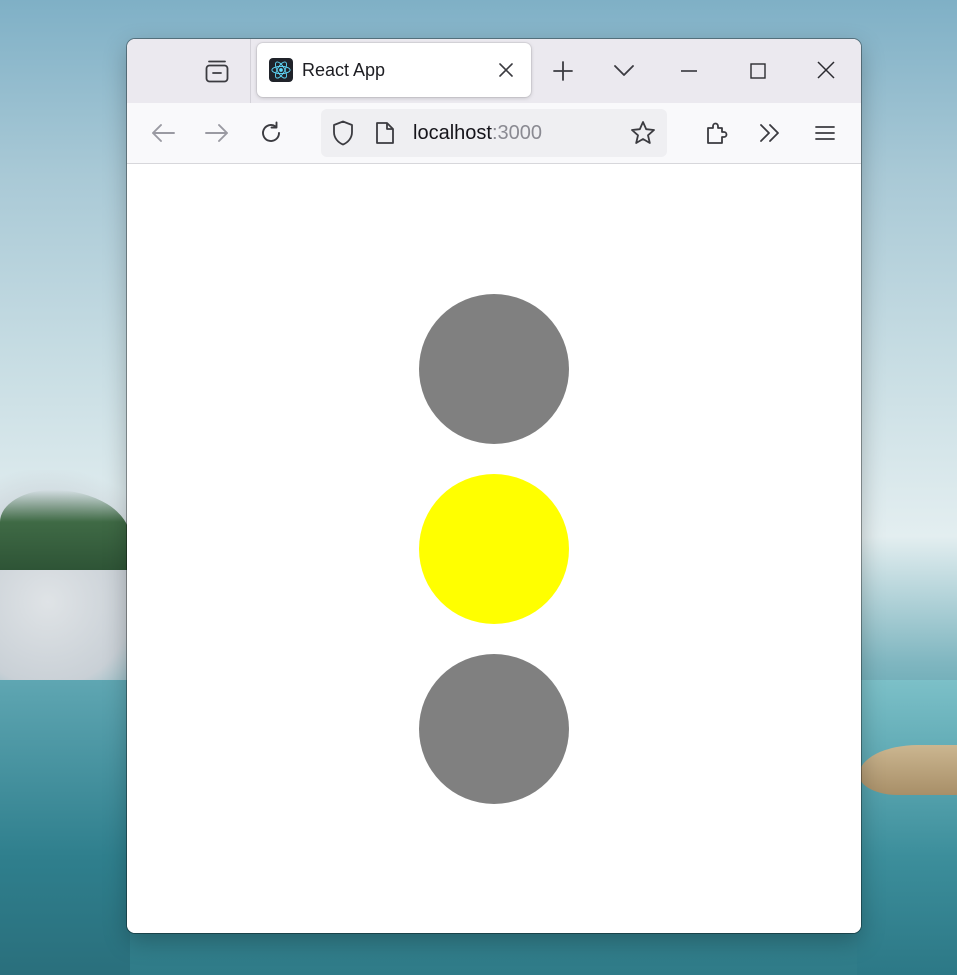  I want to click on url-bar: localhost:3000, so click(494, 133).